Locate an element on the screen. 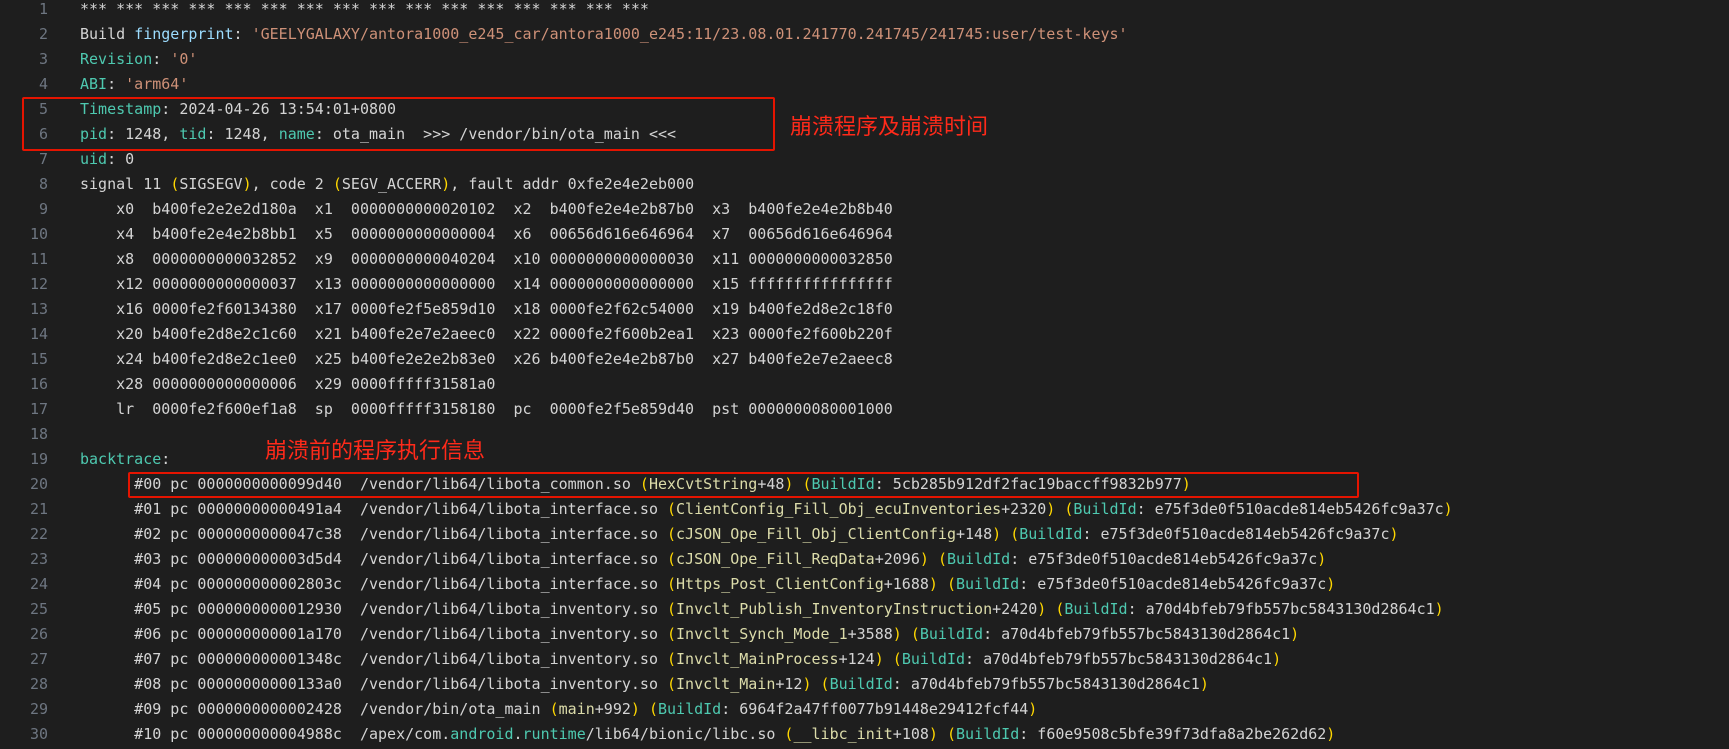 Image resolution: width=1729 pixels, height=749 pixels. token: +108 is located at coordinates (910, 734).